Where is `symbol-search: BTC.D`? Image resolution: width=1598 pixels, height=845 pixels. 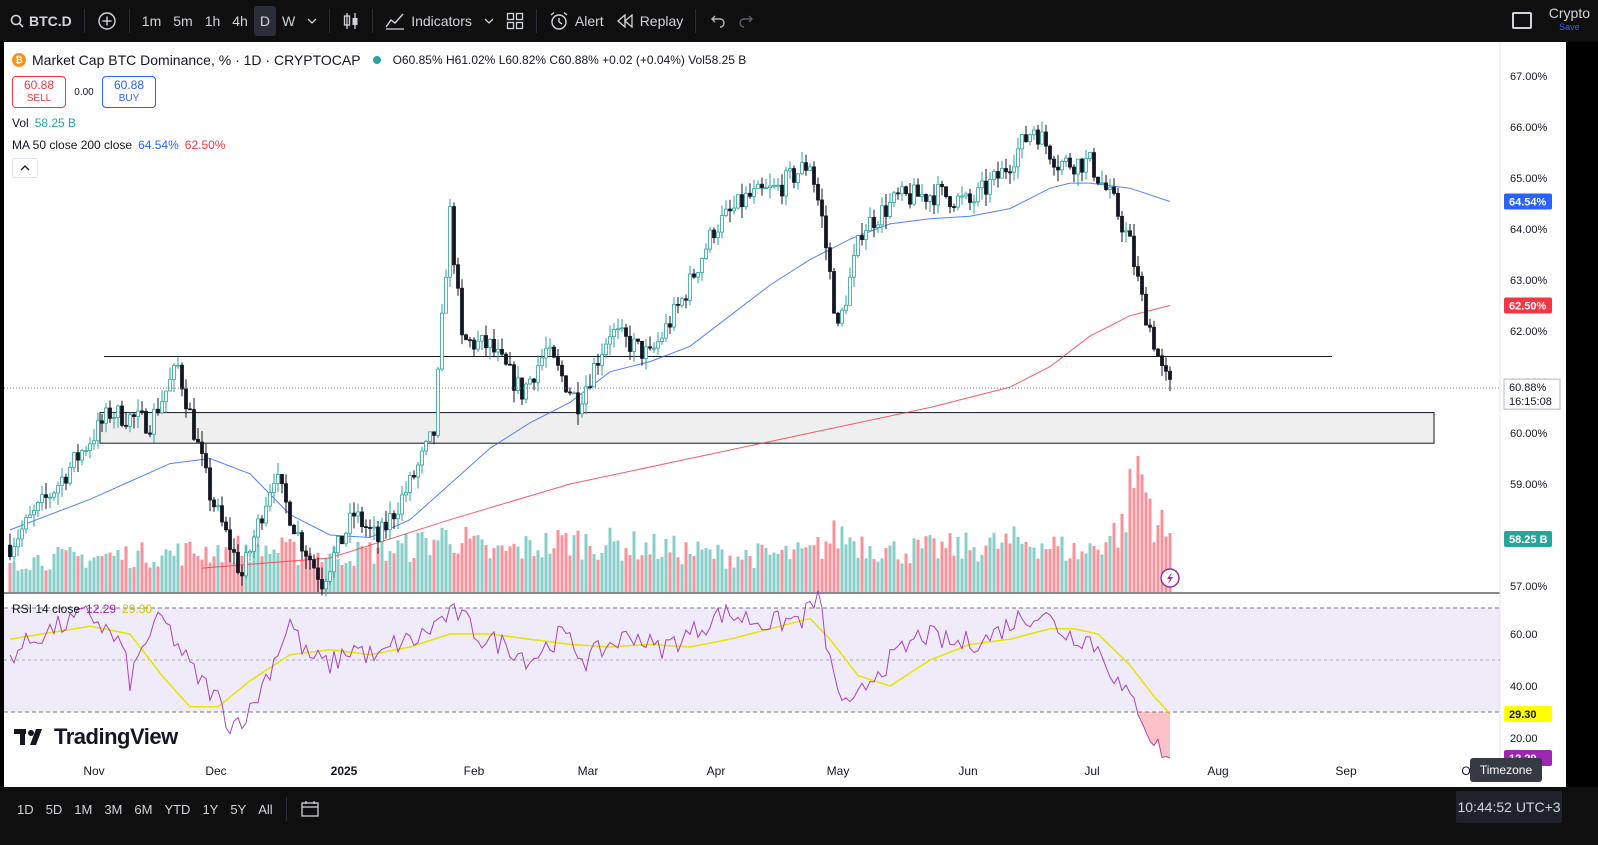
symbol-search: BTC.D is located at coordinates (39, 21).